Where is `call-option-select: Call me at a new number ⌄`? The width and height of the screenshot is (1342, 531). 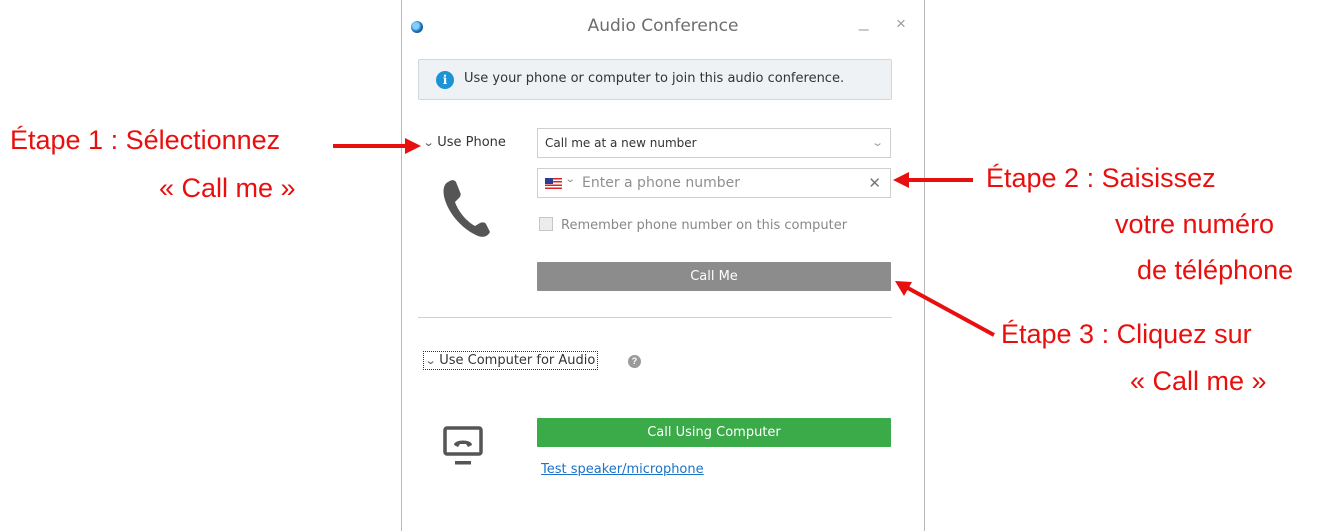 call-option-select: Call me at a new number ⌄ is located at coordinates (714, 143).